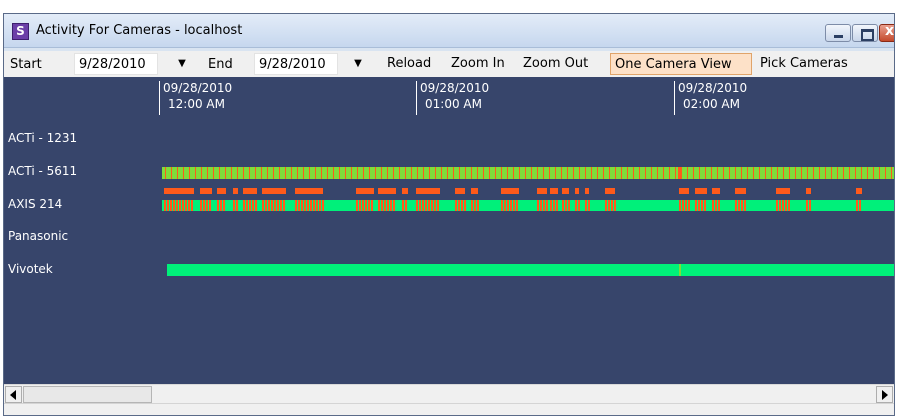 Image resolution: width=899 pixels, height=418 pixels. Describe the element at coordinates (886, 32) in the screenshot. I see `close-button` at that location.